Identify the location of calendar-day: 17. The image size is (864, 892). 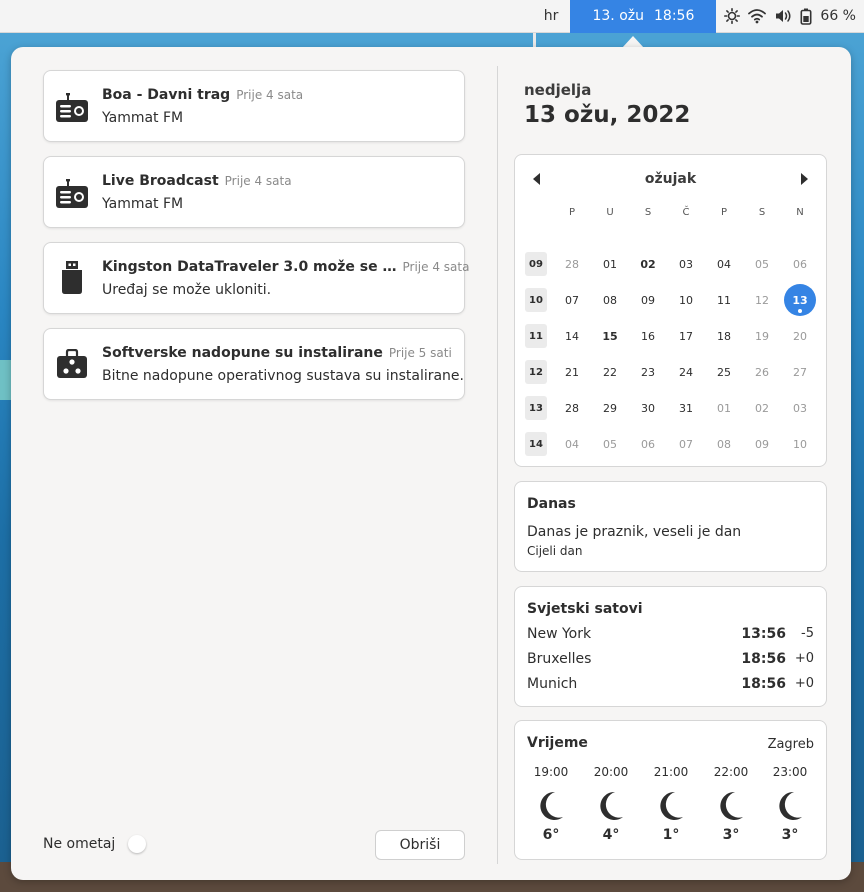
(686, 336).